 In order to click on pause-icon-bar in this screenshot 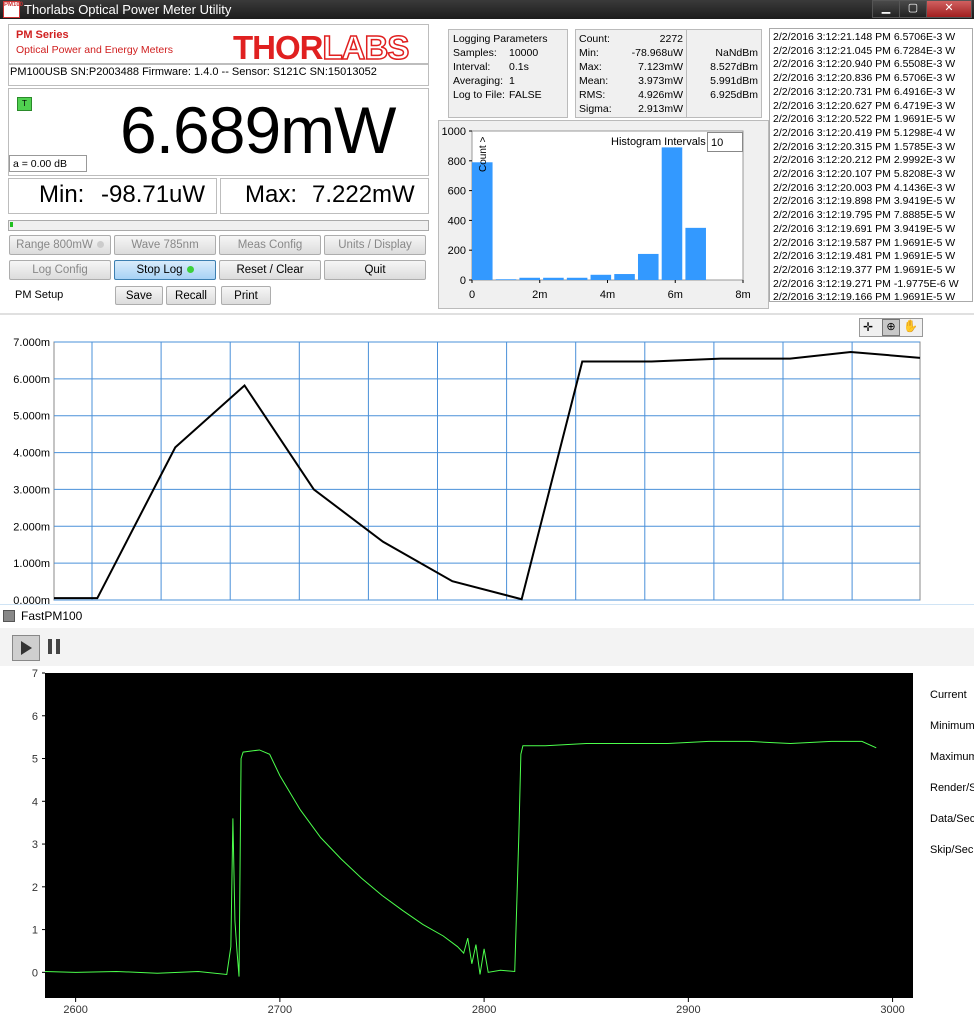, I will do `click(58, 646)`.